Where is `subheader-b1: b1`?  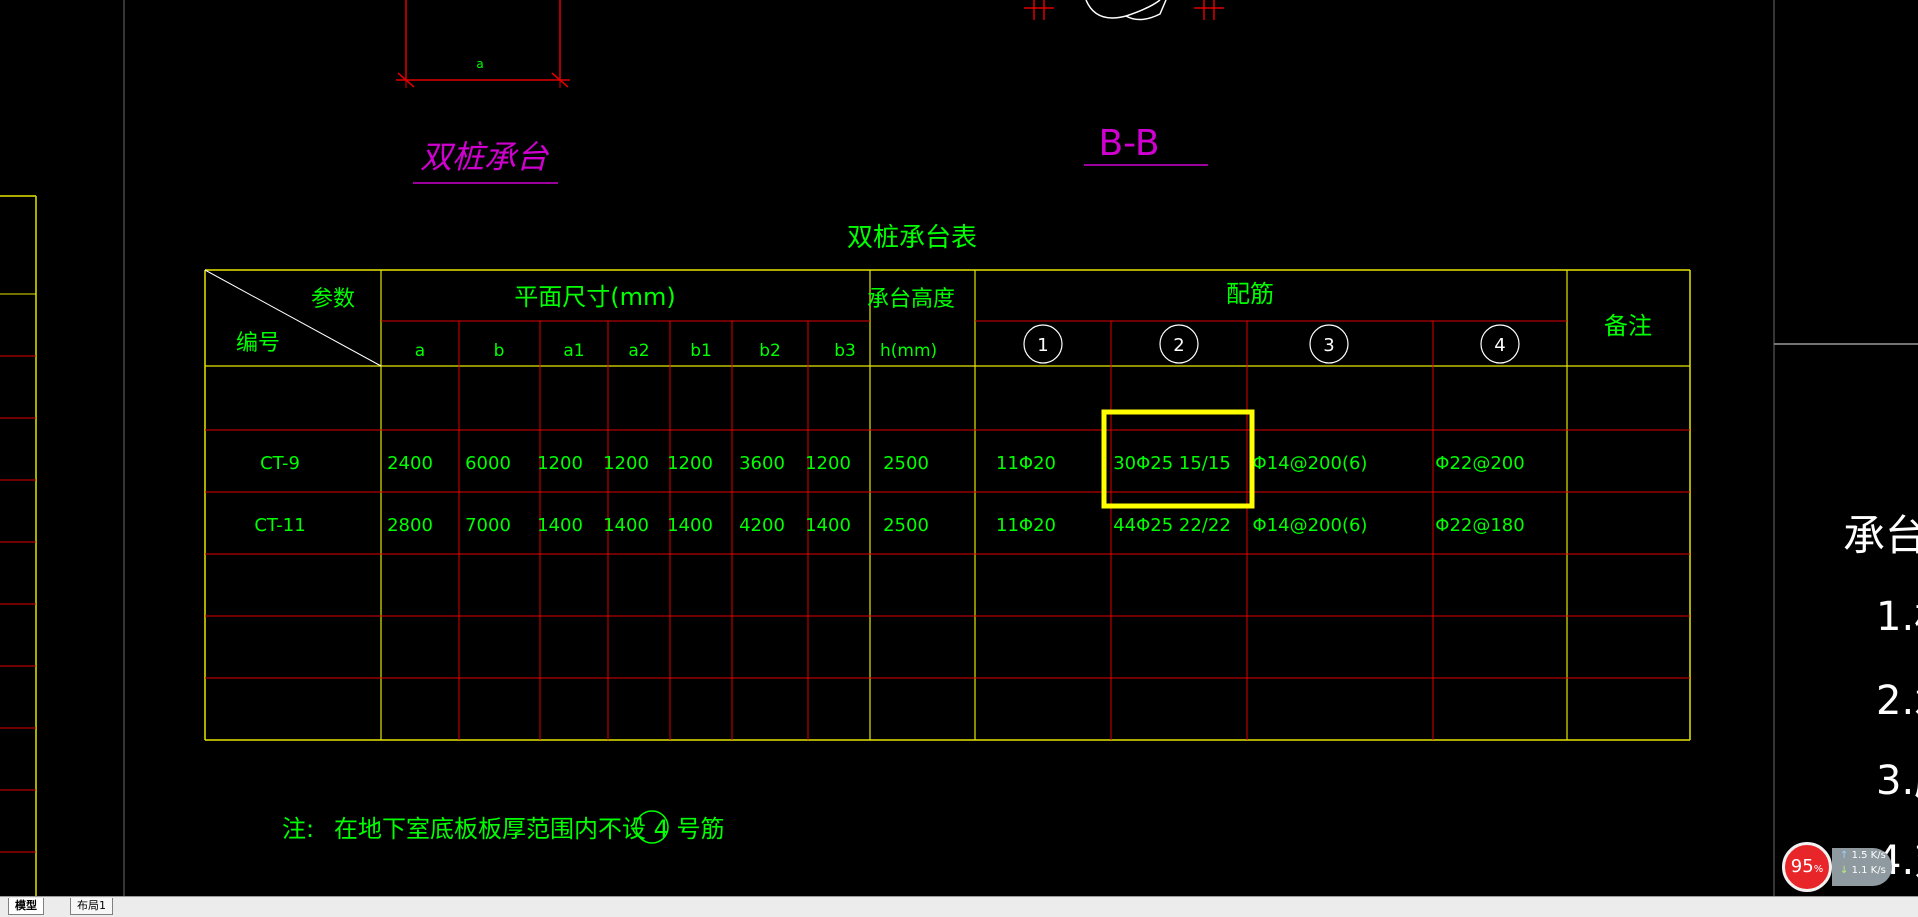 subheader-b1: b1 is located at coordinates (701, 351).